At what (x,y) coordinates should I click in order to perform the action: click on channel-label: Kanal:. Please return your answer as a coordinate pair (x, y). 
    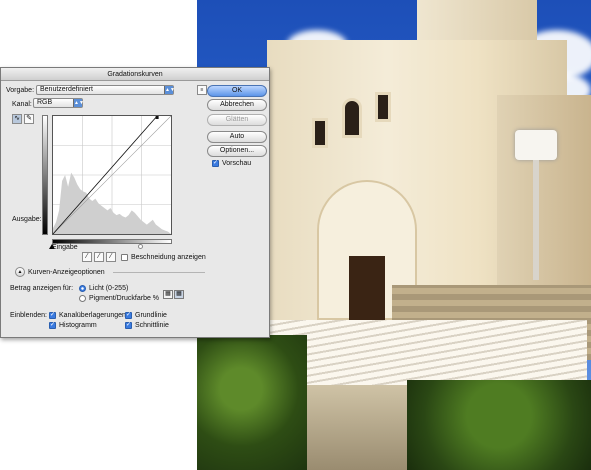
    Looking at the image, I should click on (22, 104).